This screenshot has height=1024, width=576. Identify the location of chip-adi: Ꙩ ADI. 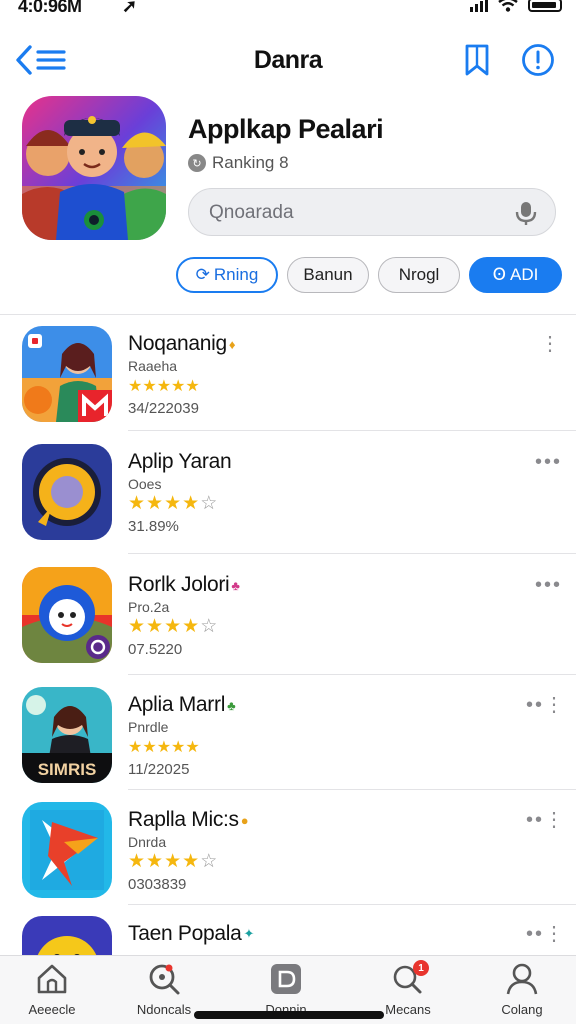
(515, 275).